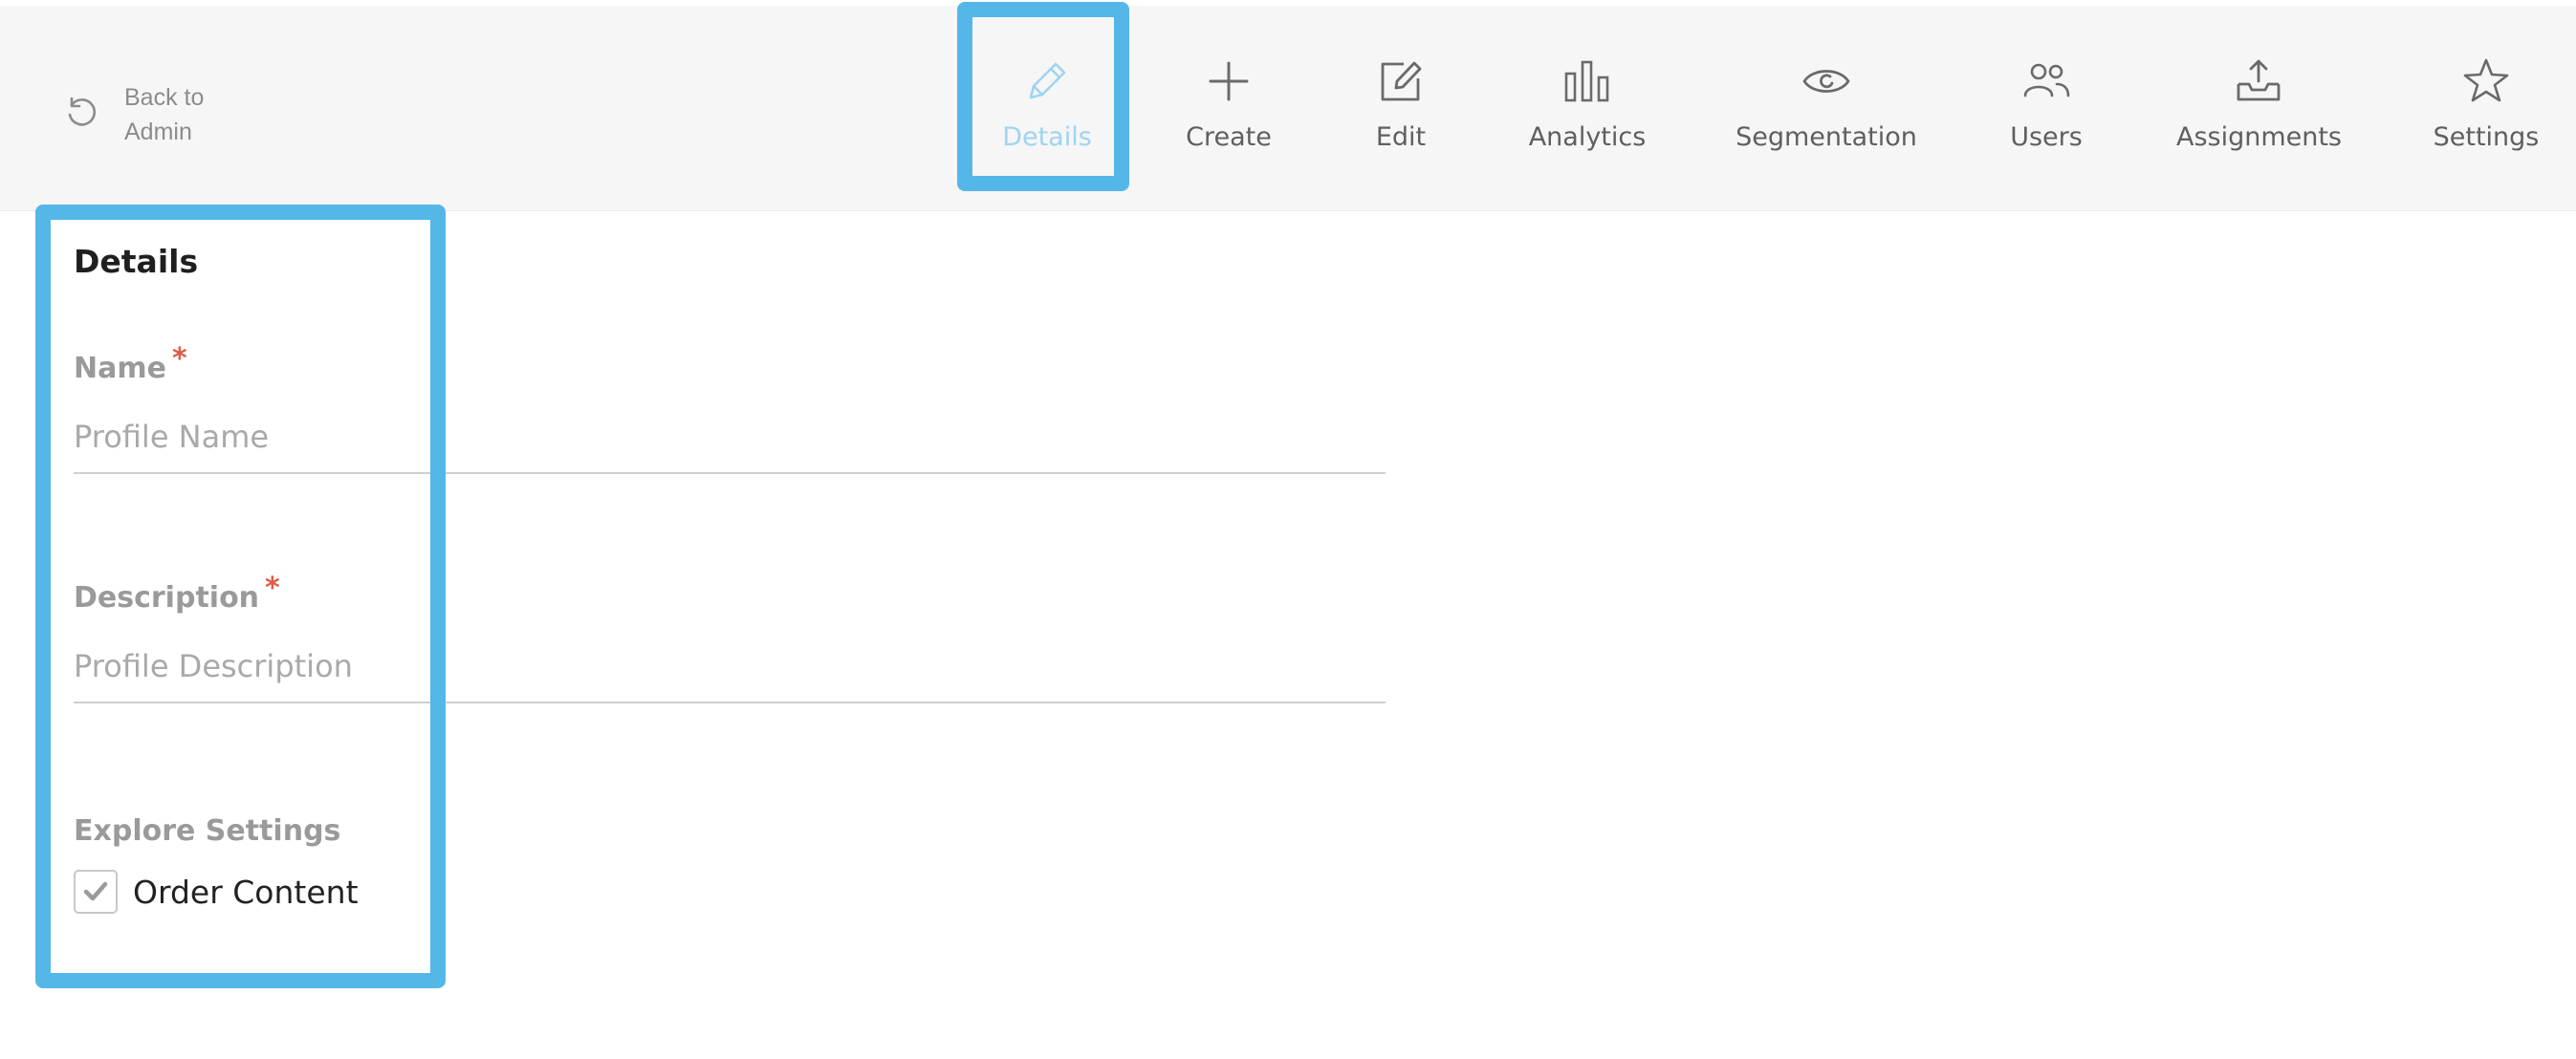 This screenshot has height=1059, width=2576. I want to click on profile-description-input, so click(730, 675).